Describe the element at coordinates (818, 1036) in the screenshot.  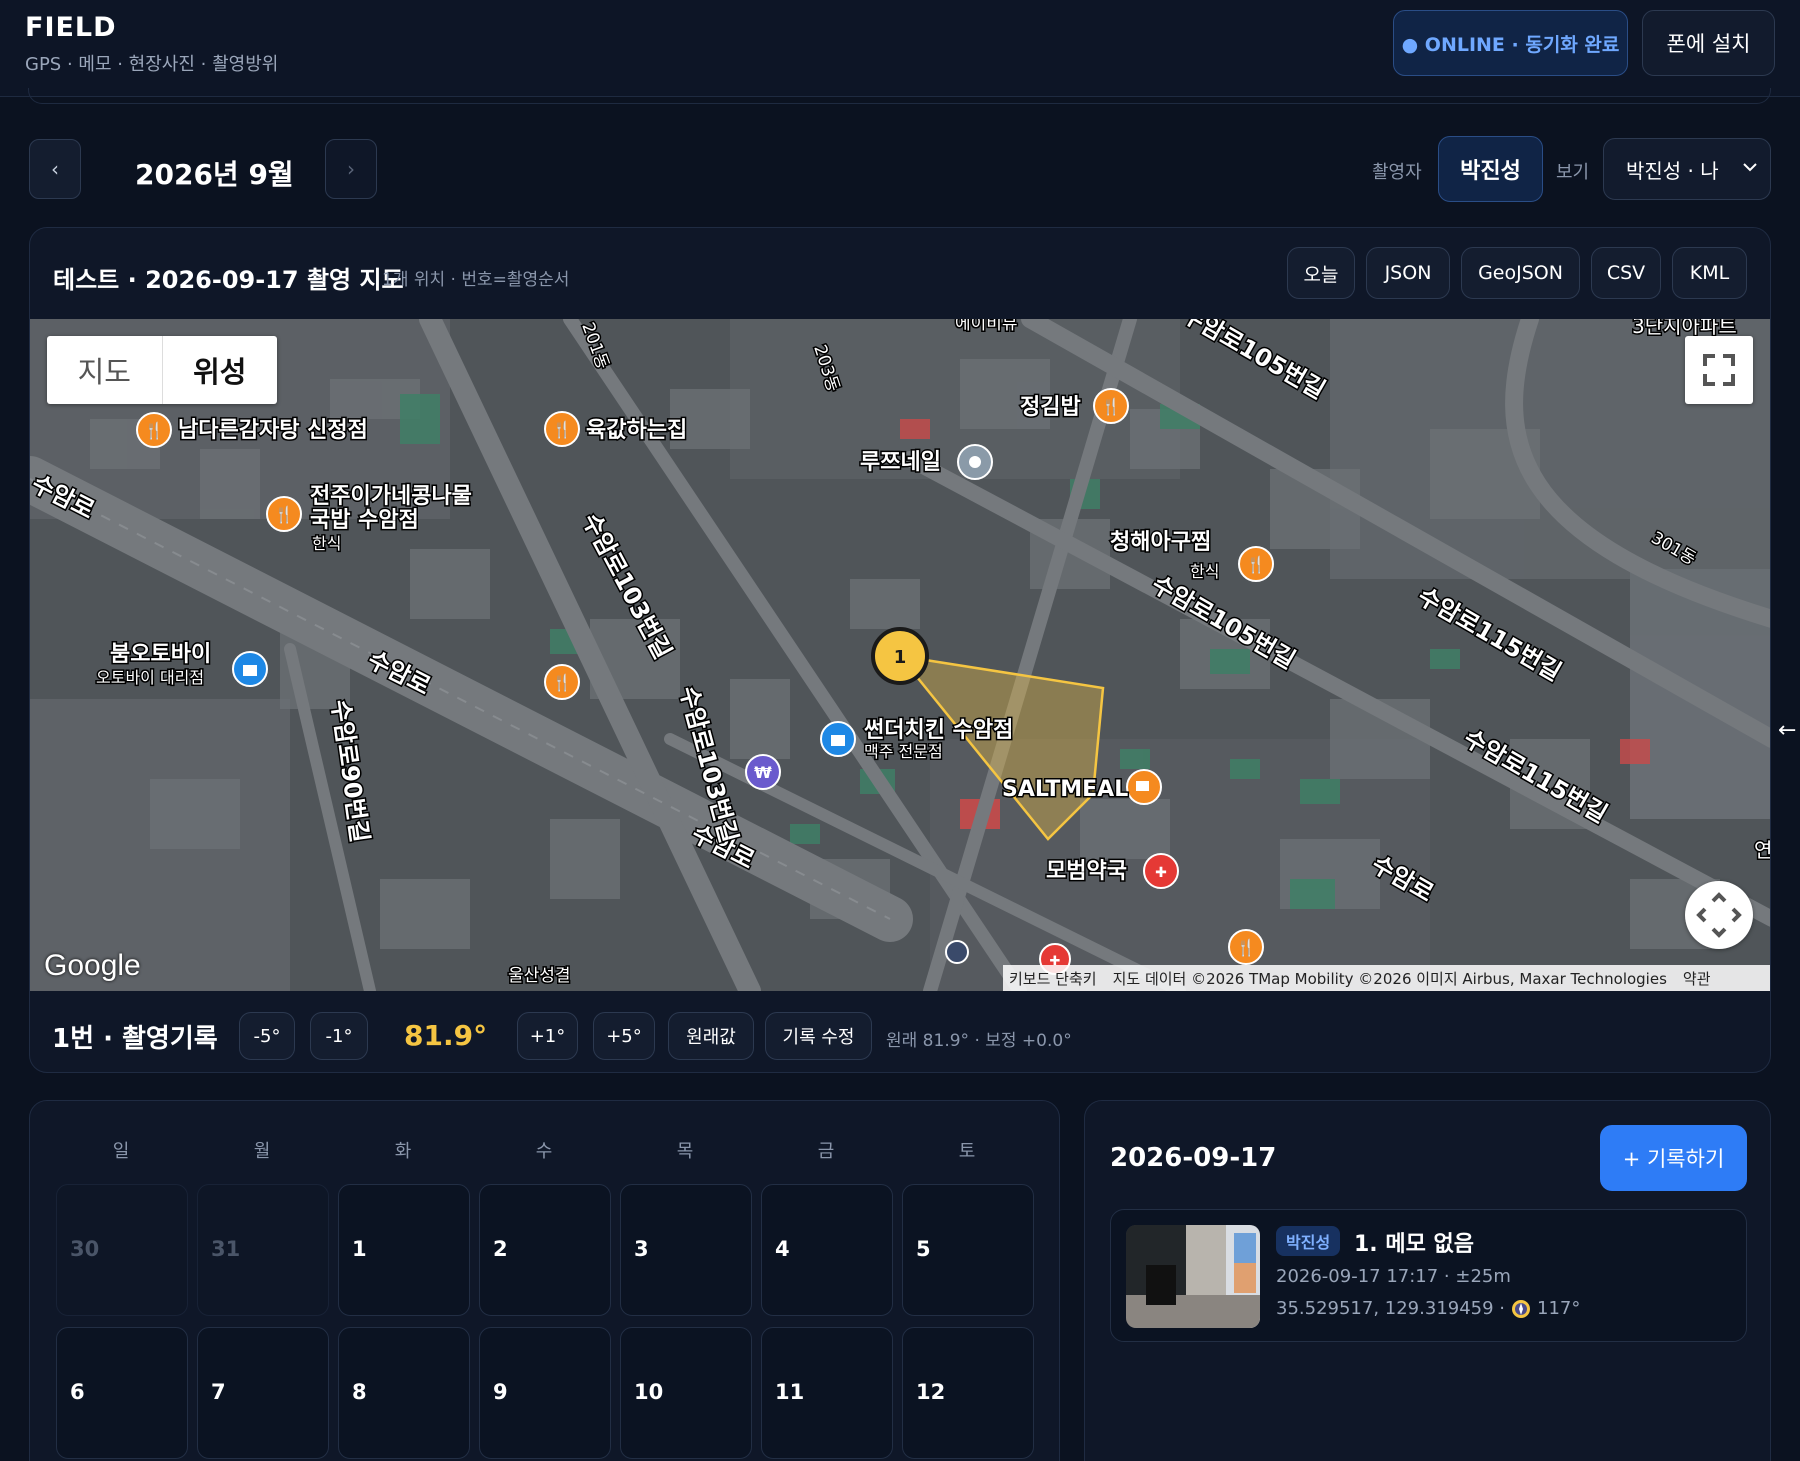
I see `edit-record-button: 기록 수정` at that location.